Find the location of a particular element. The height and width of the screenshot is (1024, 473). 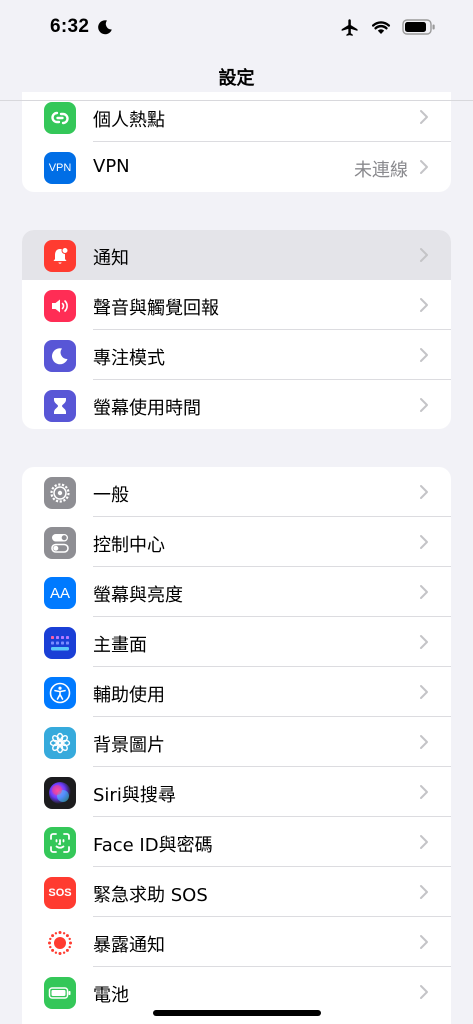

status-time: 6:32 is located at coordinates (70, 26).